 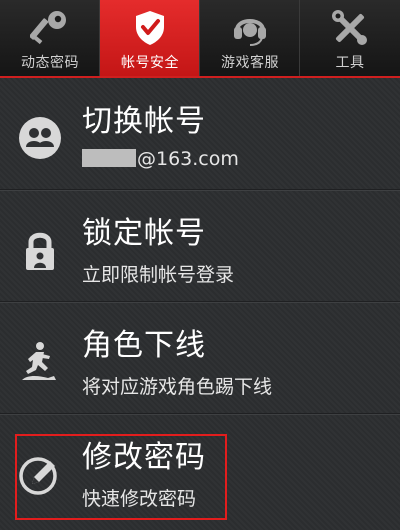 I want to click on tab-label: 动态密码, so click(x=50, y=63).